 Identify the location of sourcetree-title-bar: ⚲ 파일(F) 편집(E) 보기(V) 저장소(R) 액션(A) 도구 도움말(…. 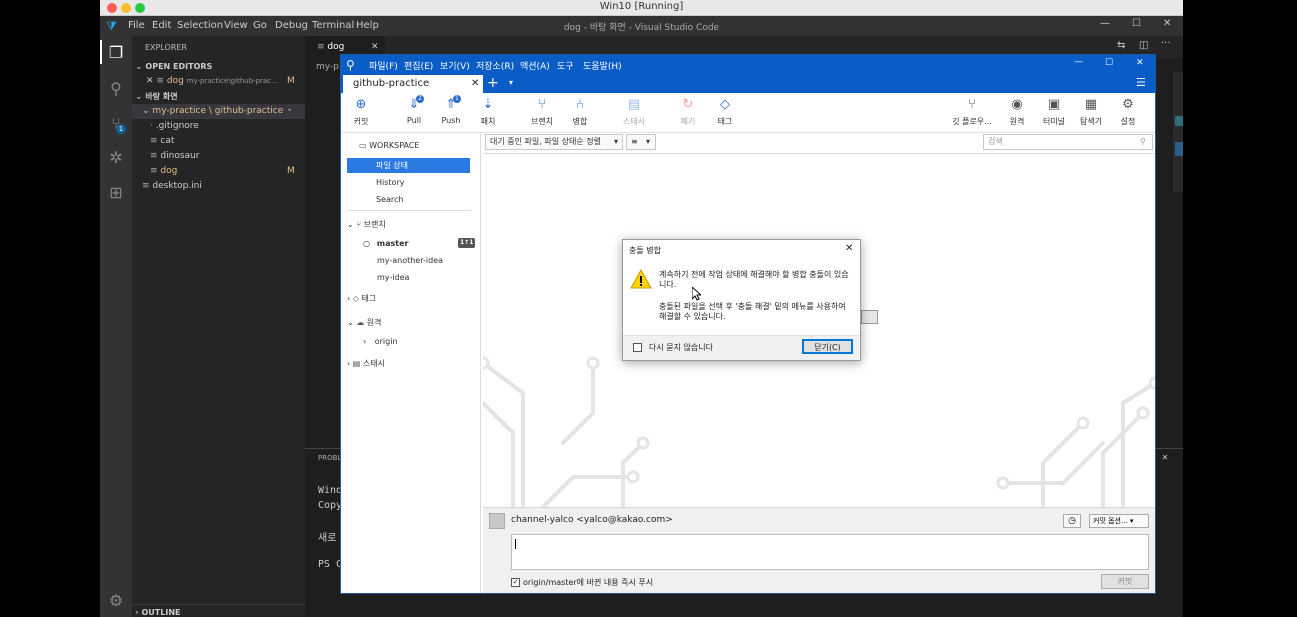
(748, 65).